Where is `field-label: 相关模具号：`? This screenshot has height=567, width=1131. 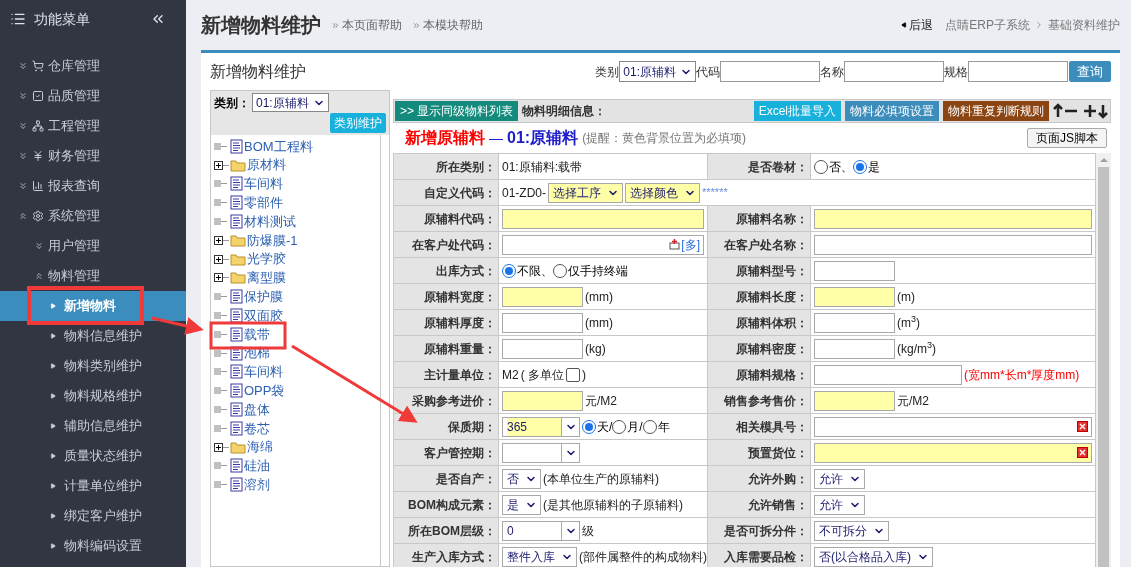 field-label: 相关模具号： is located at coordinates (759, 426).